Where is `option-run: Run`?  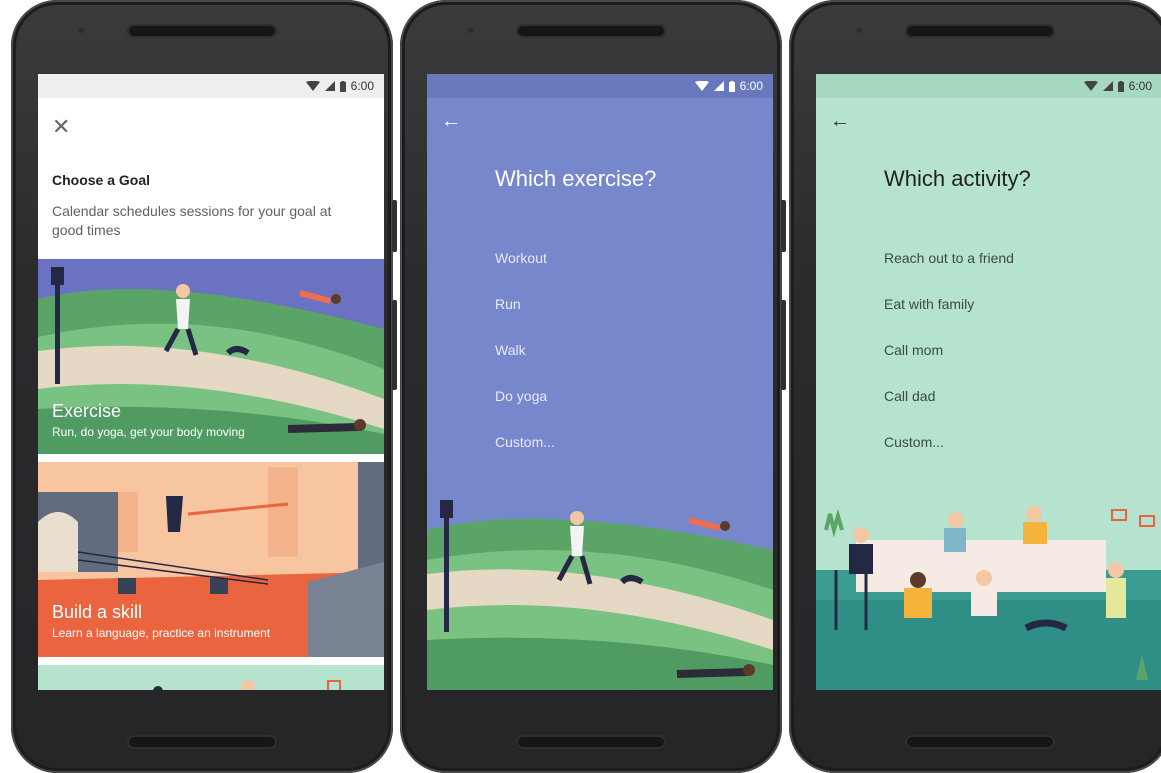
option-run: Run is located at coordinates (525, 317).